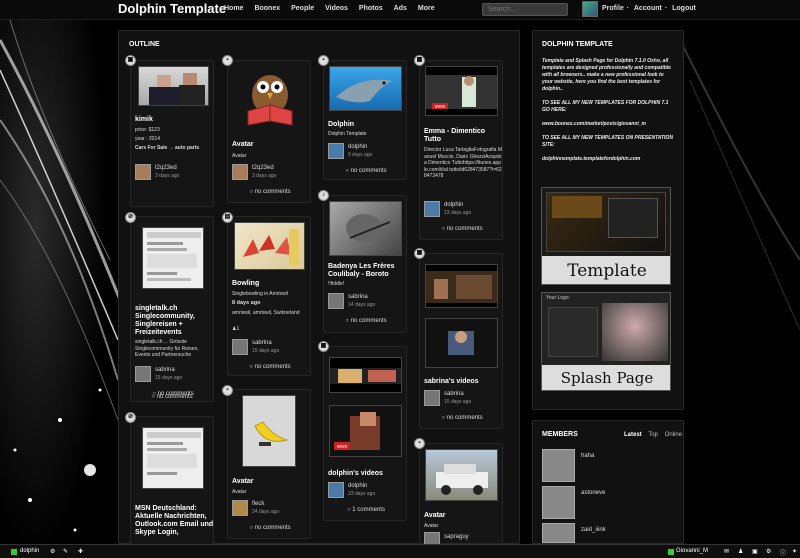  What do you see at coordinates (173, 148) in the screenshot?
I see `card-category: Cars For Sale → auto parts` at bounding box center [173, 148].